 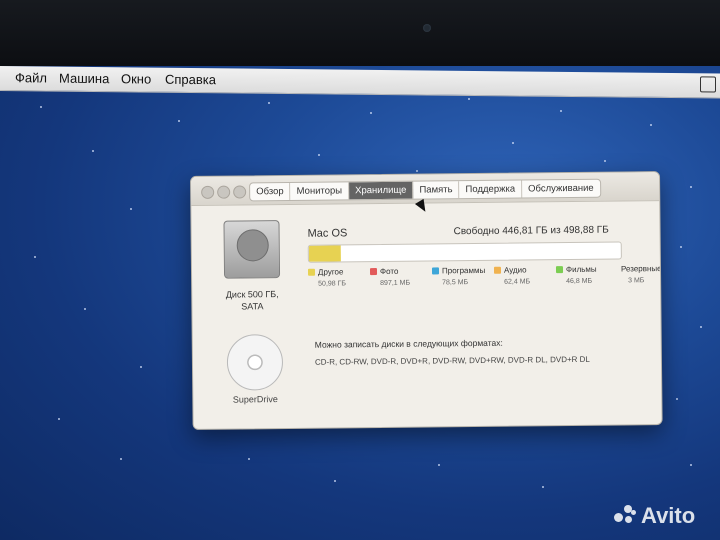 What do you see at coordinates (255, 362) in the screenshot?
I see `superdrive-icon` at bounding box center [255, 362].